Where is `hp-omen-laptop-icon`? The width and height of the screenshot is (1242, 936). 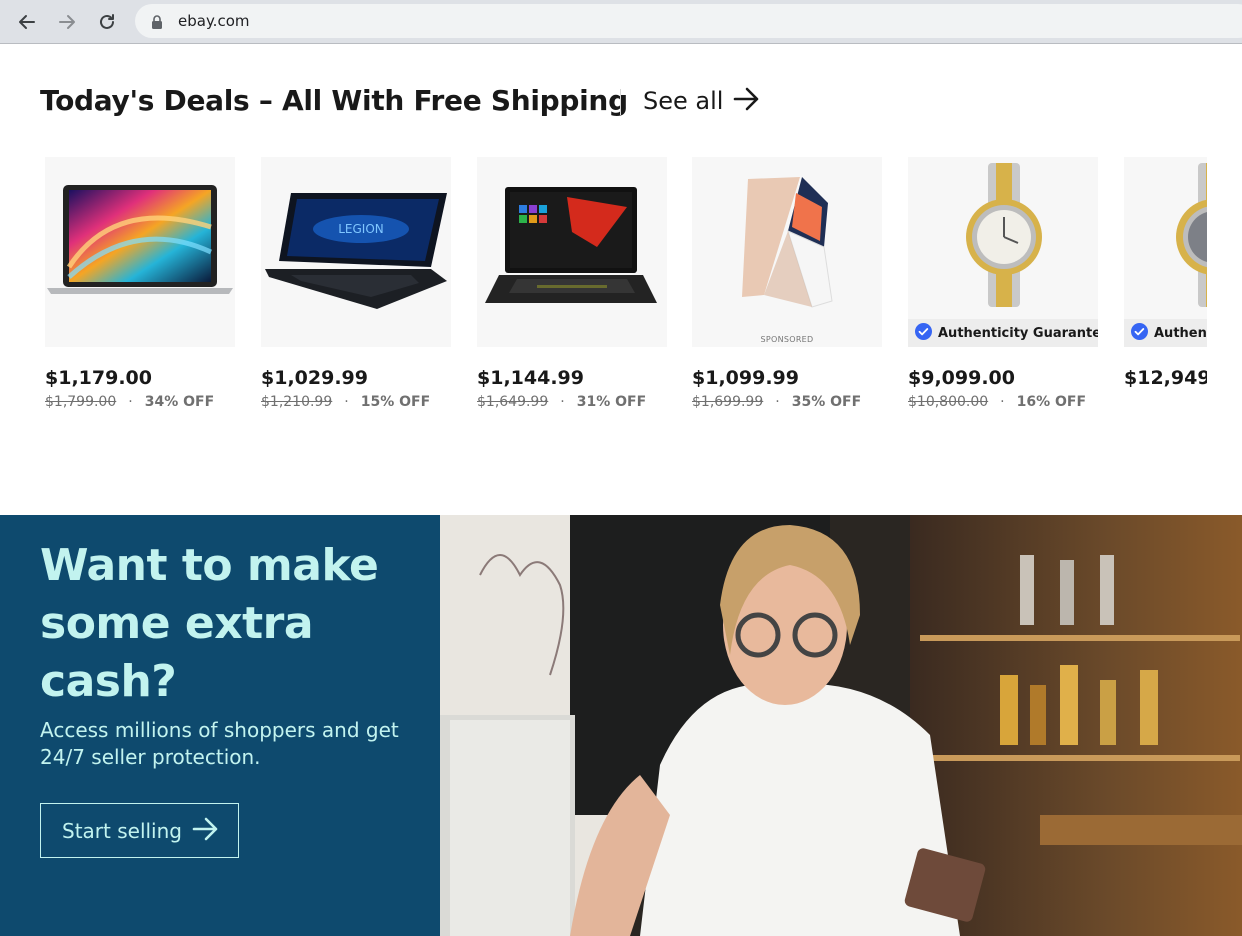 hp-omen-laptop-icon is located at coordinates (571, 245).